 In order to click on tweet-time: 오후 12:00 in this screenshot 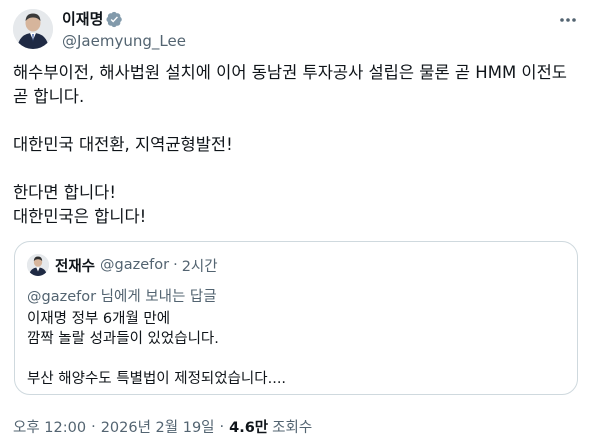, I will do `click(49, 426)`.